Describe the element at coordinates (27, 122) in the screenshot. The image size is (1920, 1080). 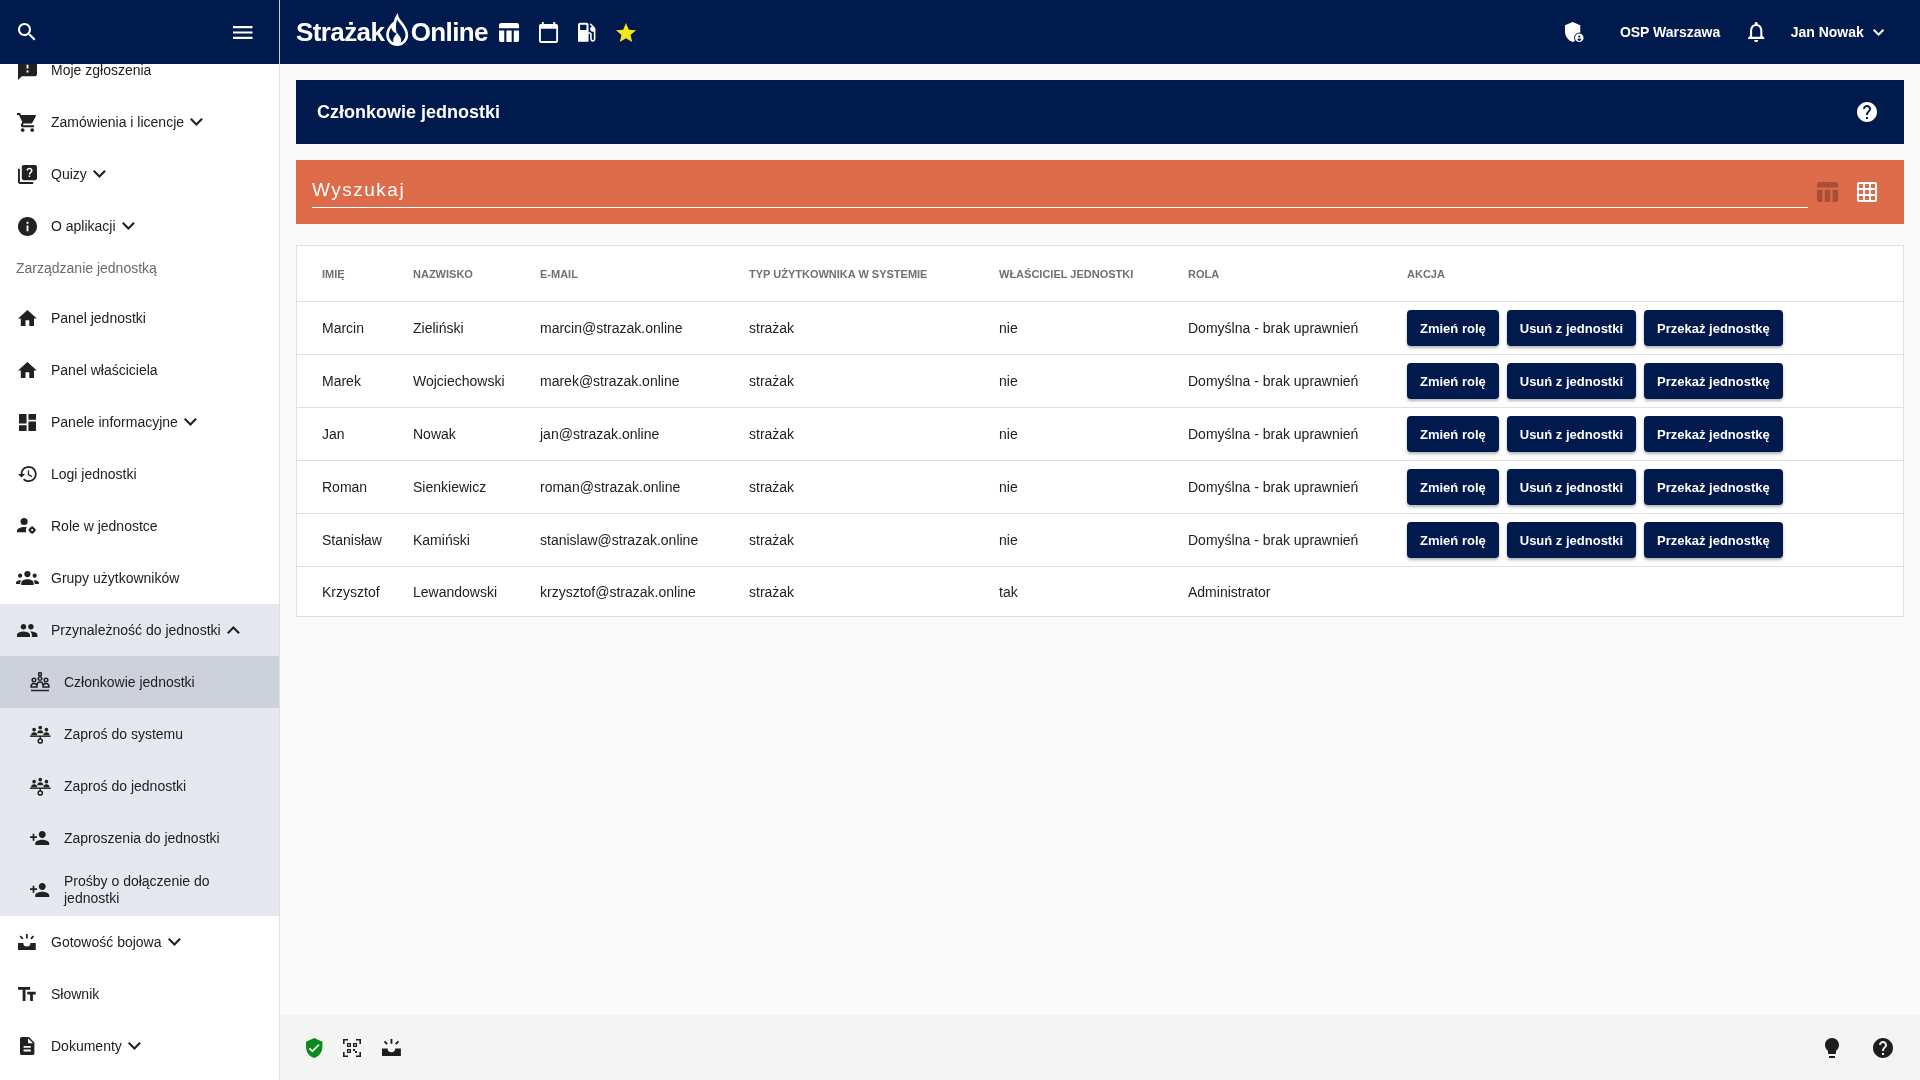
I see `cart-icon` at that location.